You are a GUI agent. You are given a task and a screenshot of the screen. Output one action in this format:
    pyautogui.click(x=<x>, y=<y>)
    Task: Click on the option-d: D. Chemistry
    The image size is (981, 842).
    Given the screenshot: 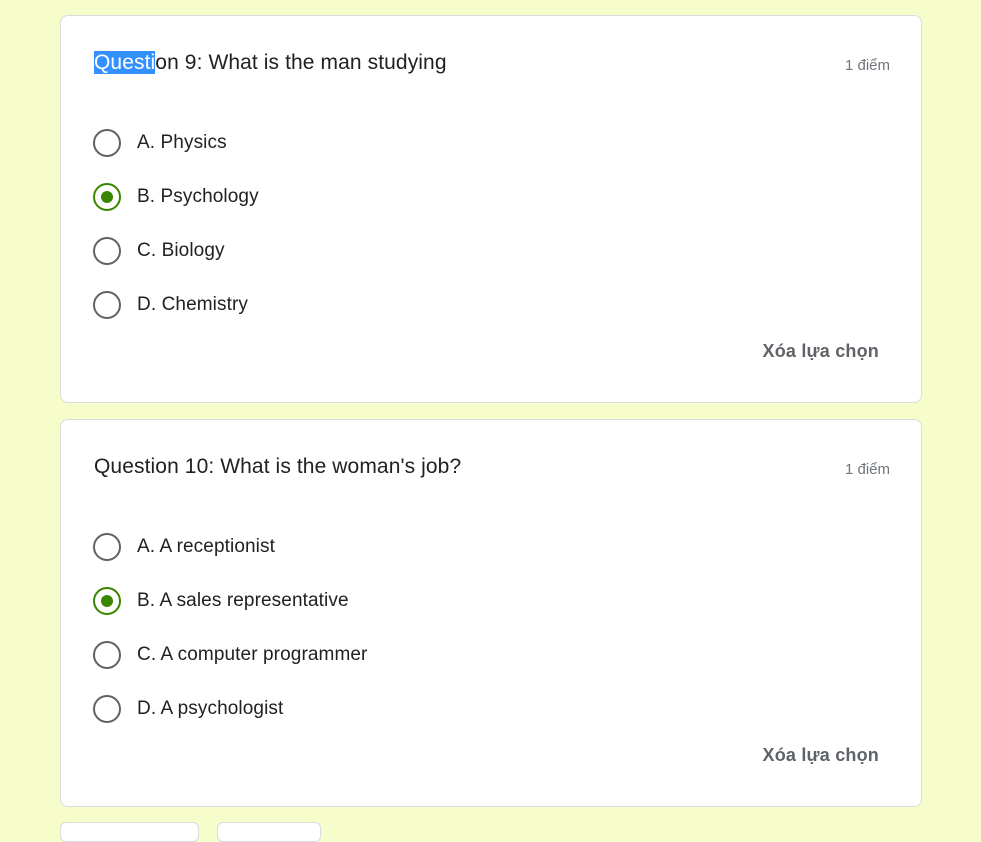 What is the action you would take?
    pyautogui.click(x=393, y=305)
    